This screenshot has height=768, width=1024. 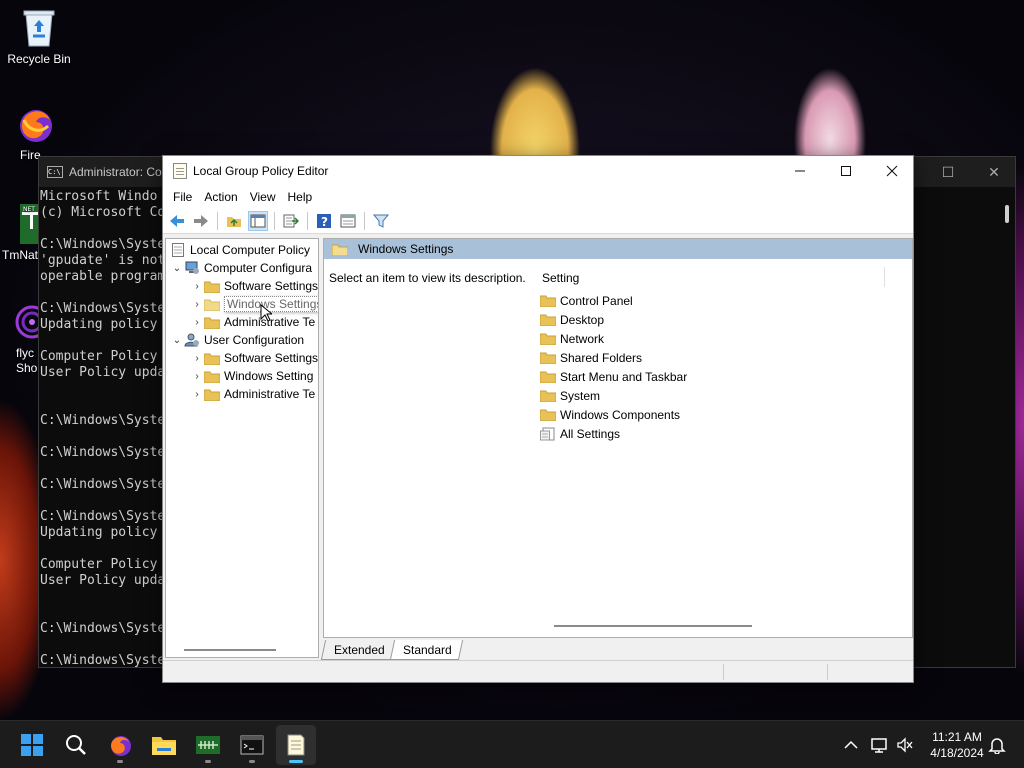 What do you see at coordinates (115, 172) in the screenshot?
I see `console-title: Administrator: Co` at bounding box center [115, 172].